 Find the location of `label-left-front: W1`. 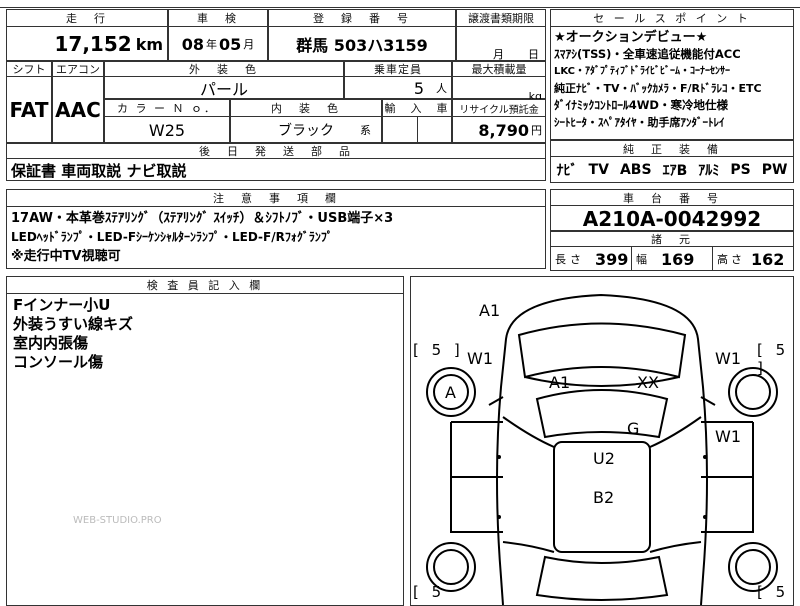

label-left-front: W1 is located at coordinates (480, 358).